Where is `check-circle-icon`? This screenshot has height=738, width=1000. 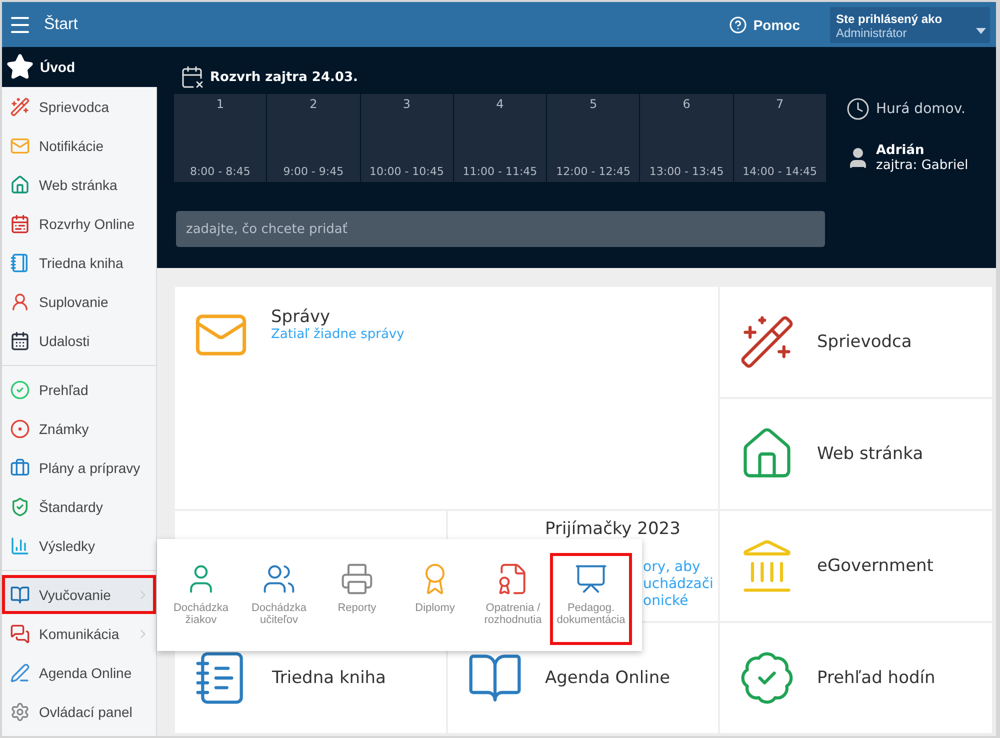 check-circle-icon is located at coordinates (20, 390).